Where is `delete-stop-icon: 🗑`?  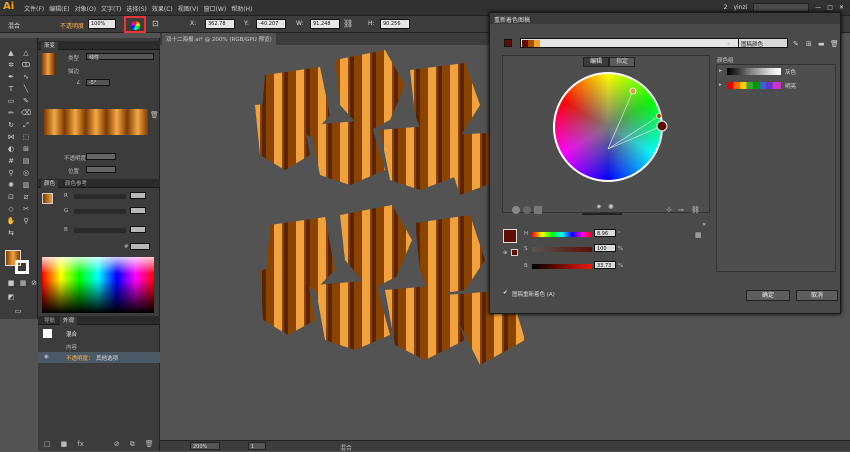
delete-stop-icon: 🗑 is located at coordinates (154, 115).